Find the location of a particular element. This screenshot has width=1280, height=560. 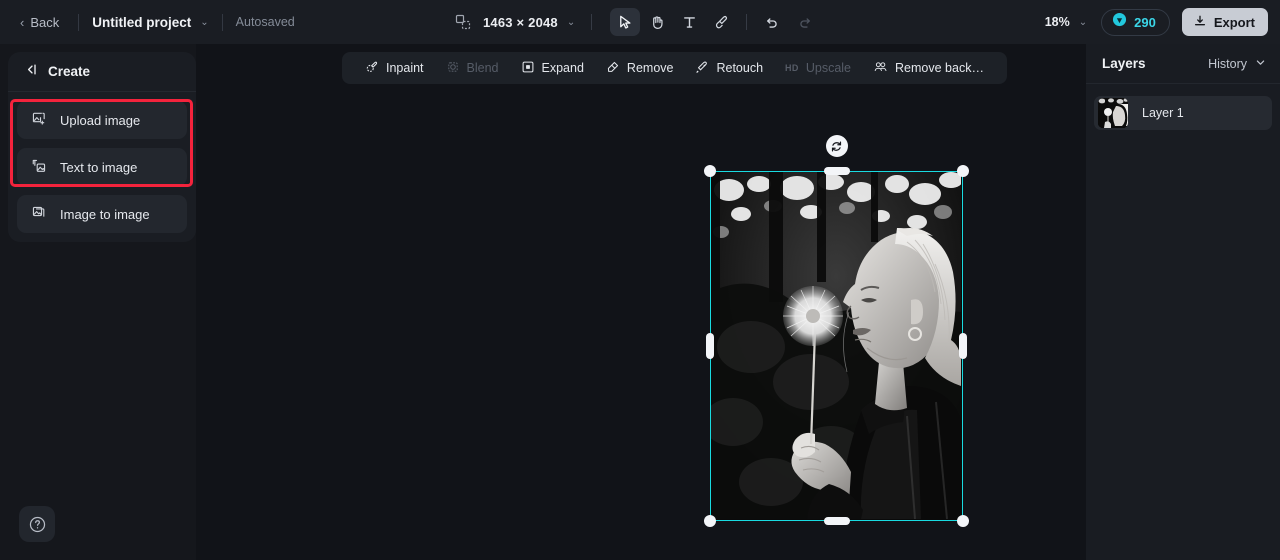

sidebar-item-upload-image: Upload image is located at coordinates (102, 120).